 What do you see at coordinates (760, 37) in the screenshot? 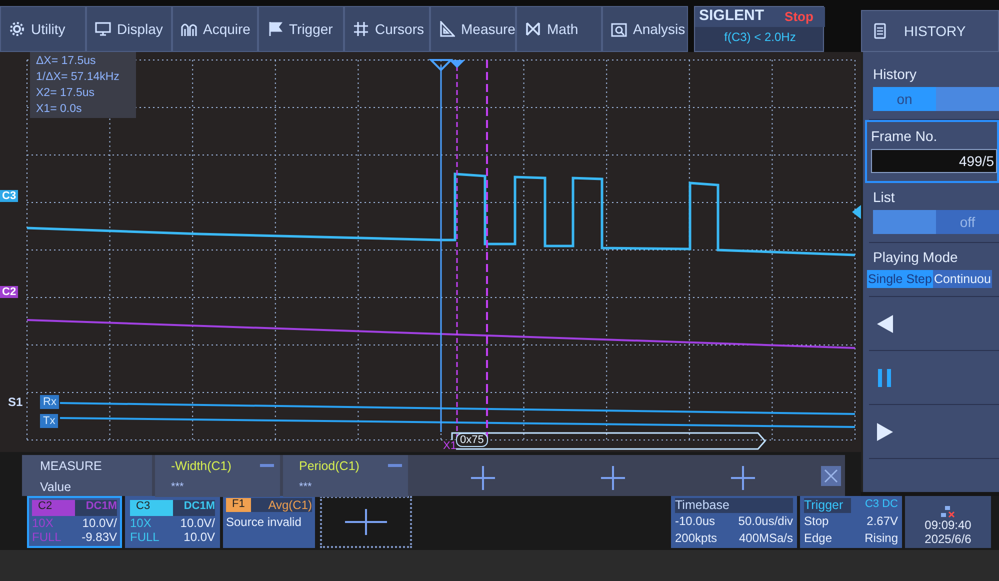
I see `trigger-frequency: f(C3) < 2.0Hz` at bounding box center [760, 37].